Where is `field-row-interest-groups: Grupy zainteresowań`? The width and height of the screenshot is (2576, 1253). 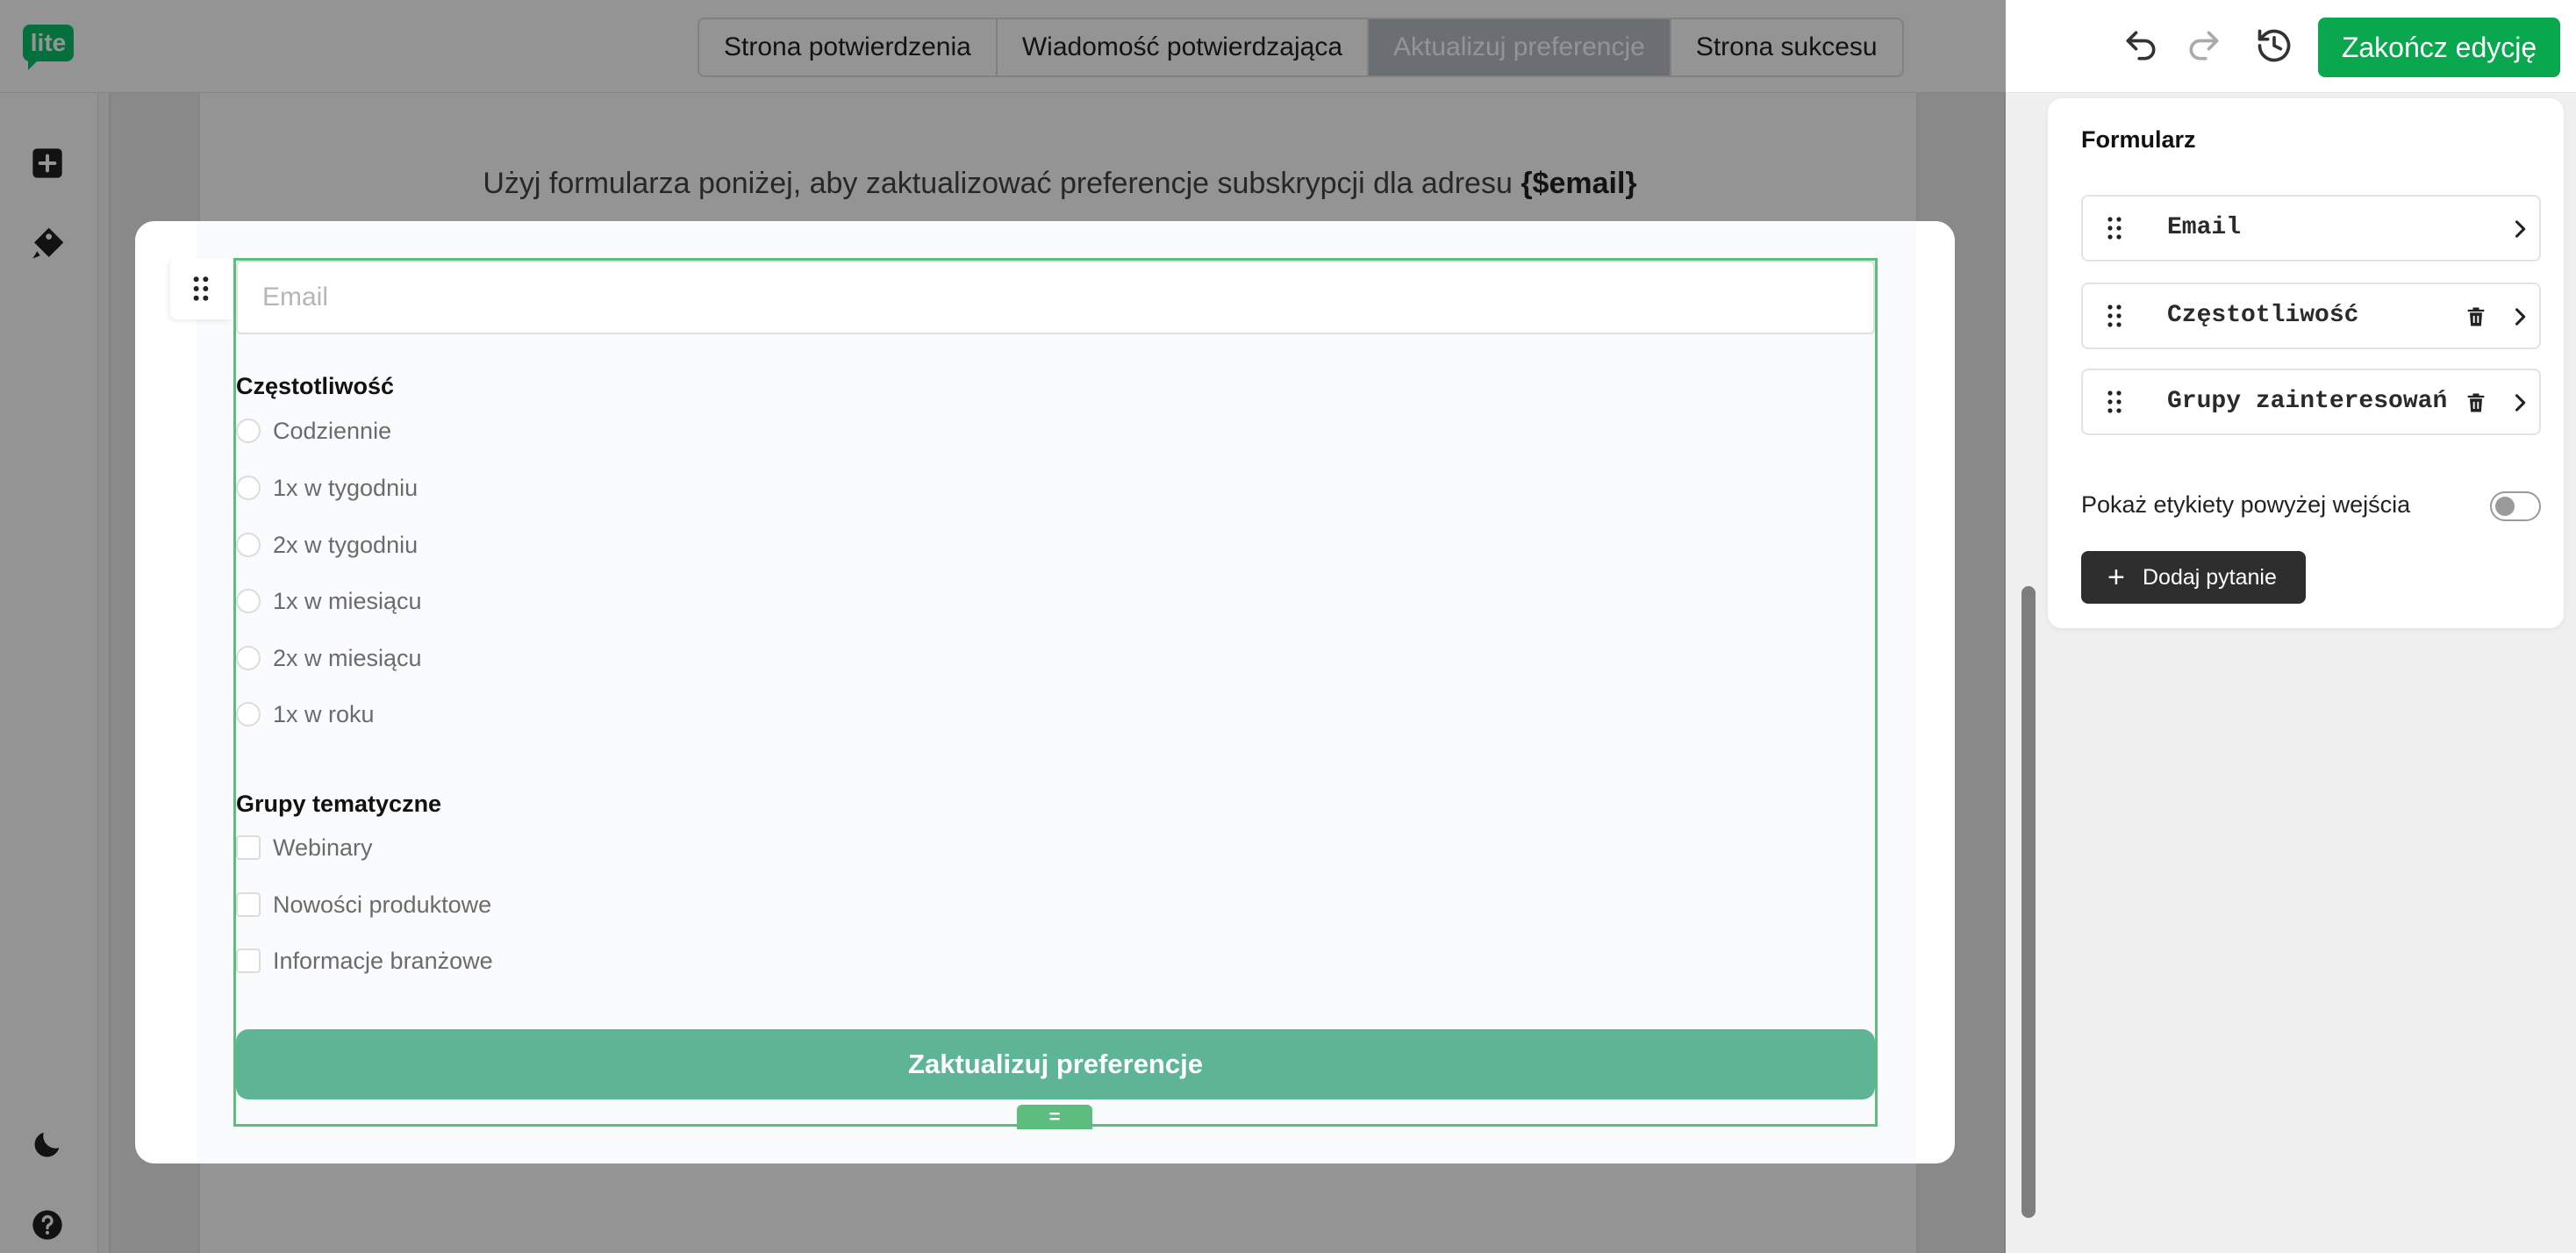 field-row-interest-groups: Grupy zainteresowań is located at coordinates (2311, 402).